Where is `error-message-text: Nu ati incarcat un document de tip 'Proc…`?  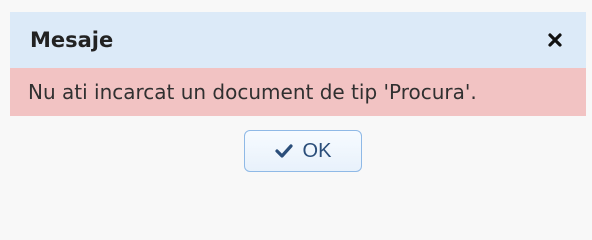 error-message-text: Nu ati incarcat un document de tip 'Proc… is located at coordinates (252, 92).